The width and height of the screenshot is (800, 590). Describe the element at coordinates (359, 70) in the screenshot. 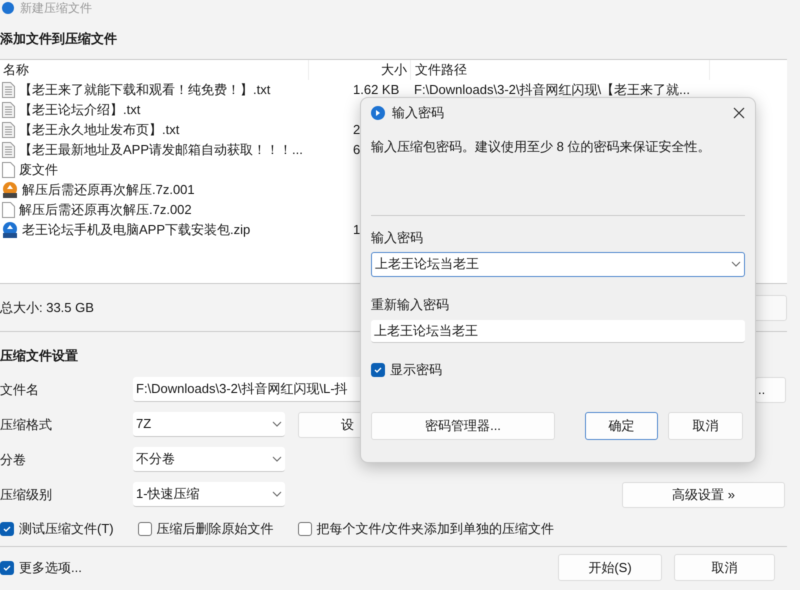

I see `column-header: 大小` at that location.